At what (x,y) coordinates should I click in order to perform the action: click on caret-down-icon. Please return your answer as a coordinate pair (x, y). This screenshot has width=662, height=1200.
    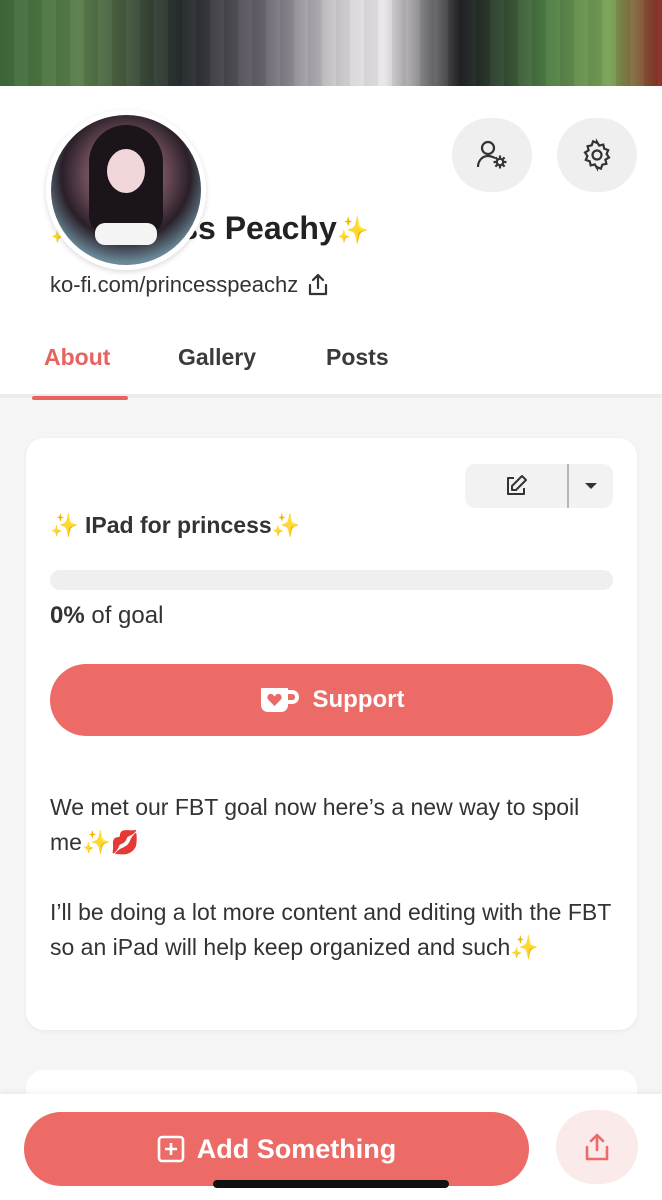
    Looking at the image, I should click on (591, 486).